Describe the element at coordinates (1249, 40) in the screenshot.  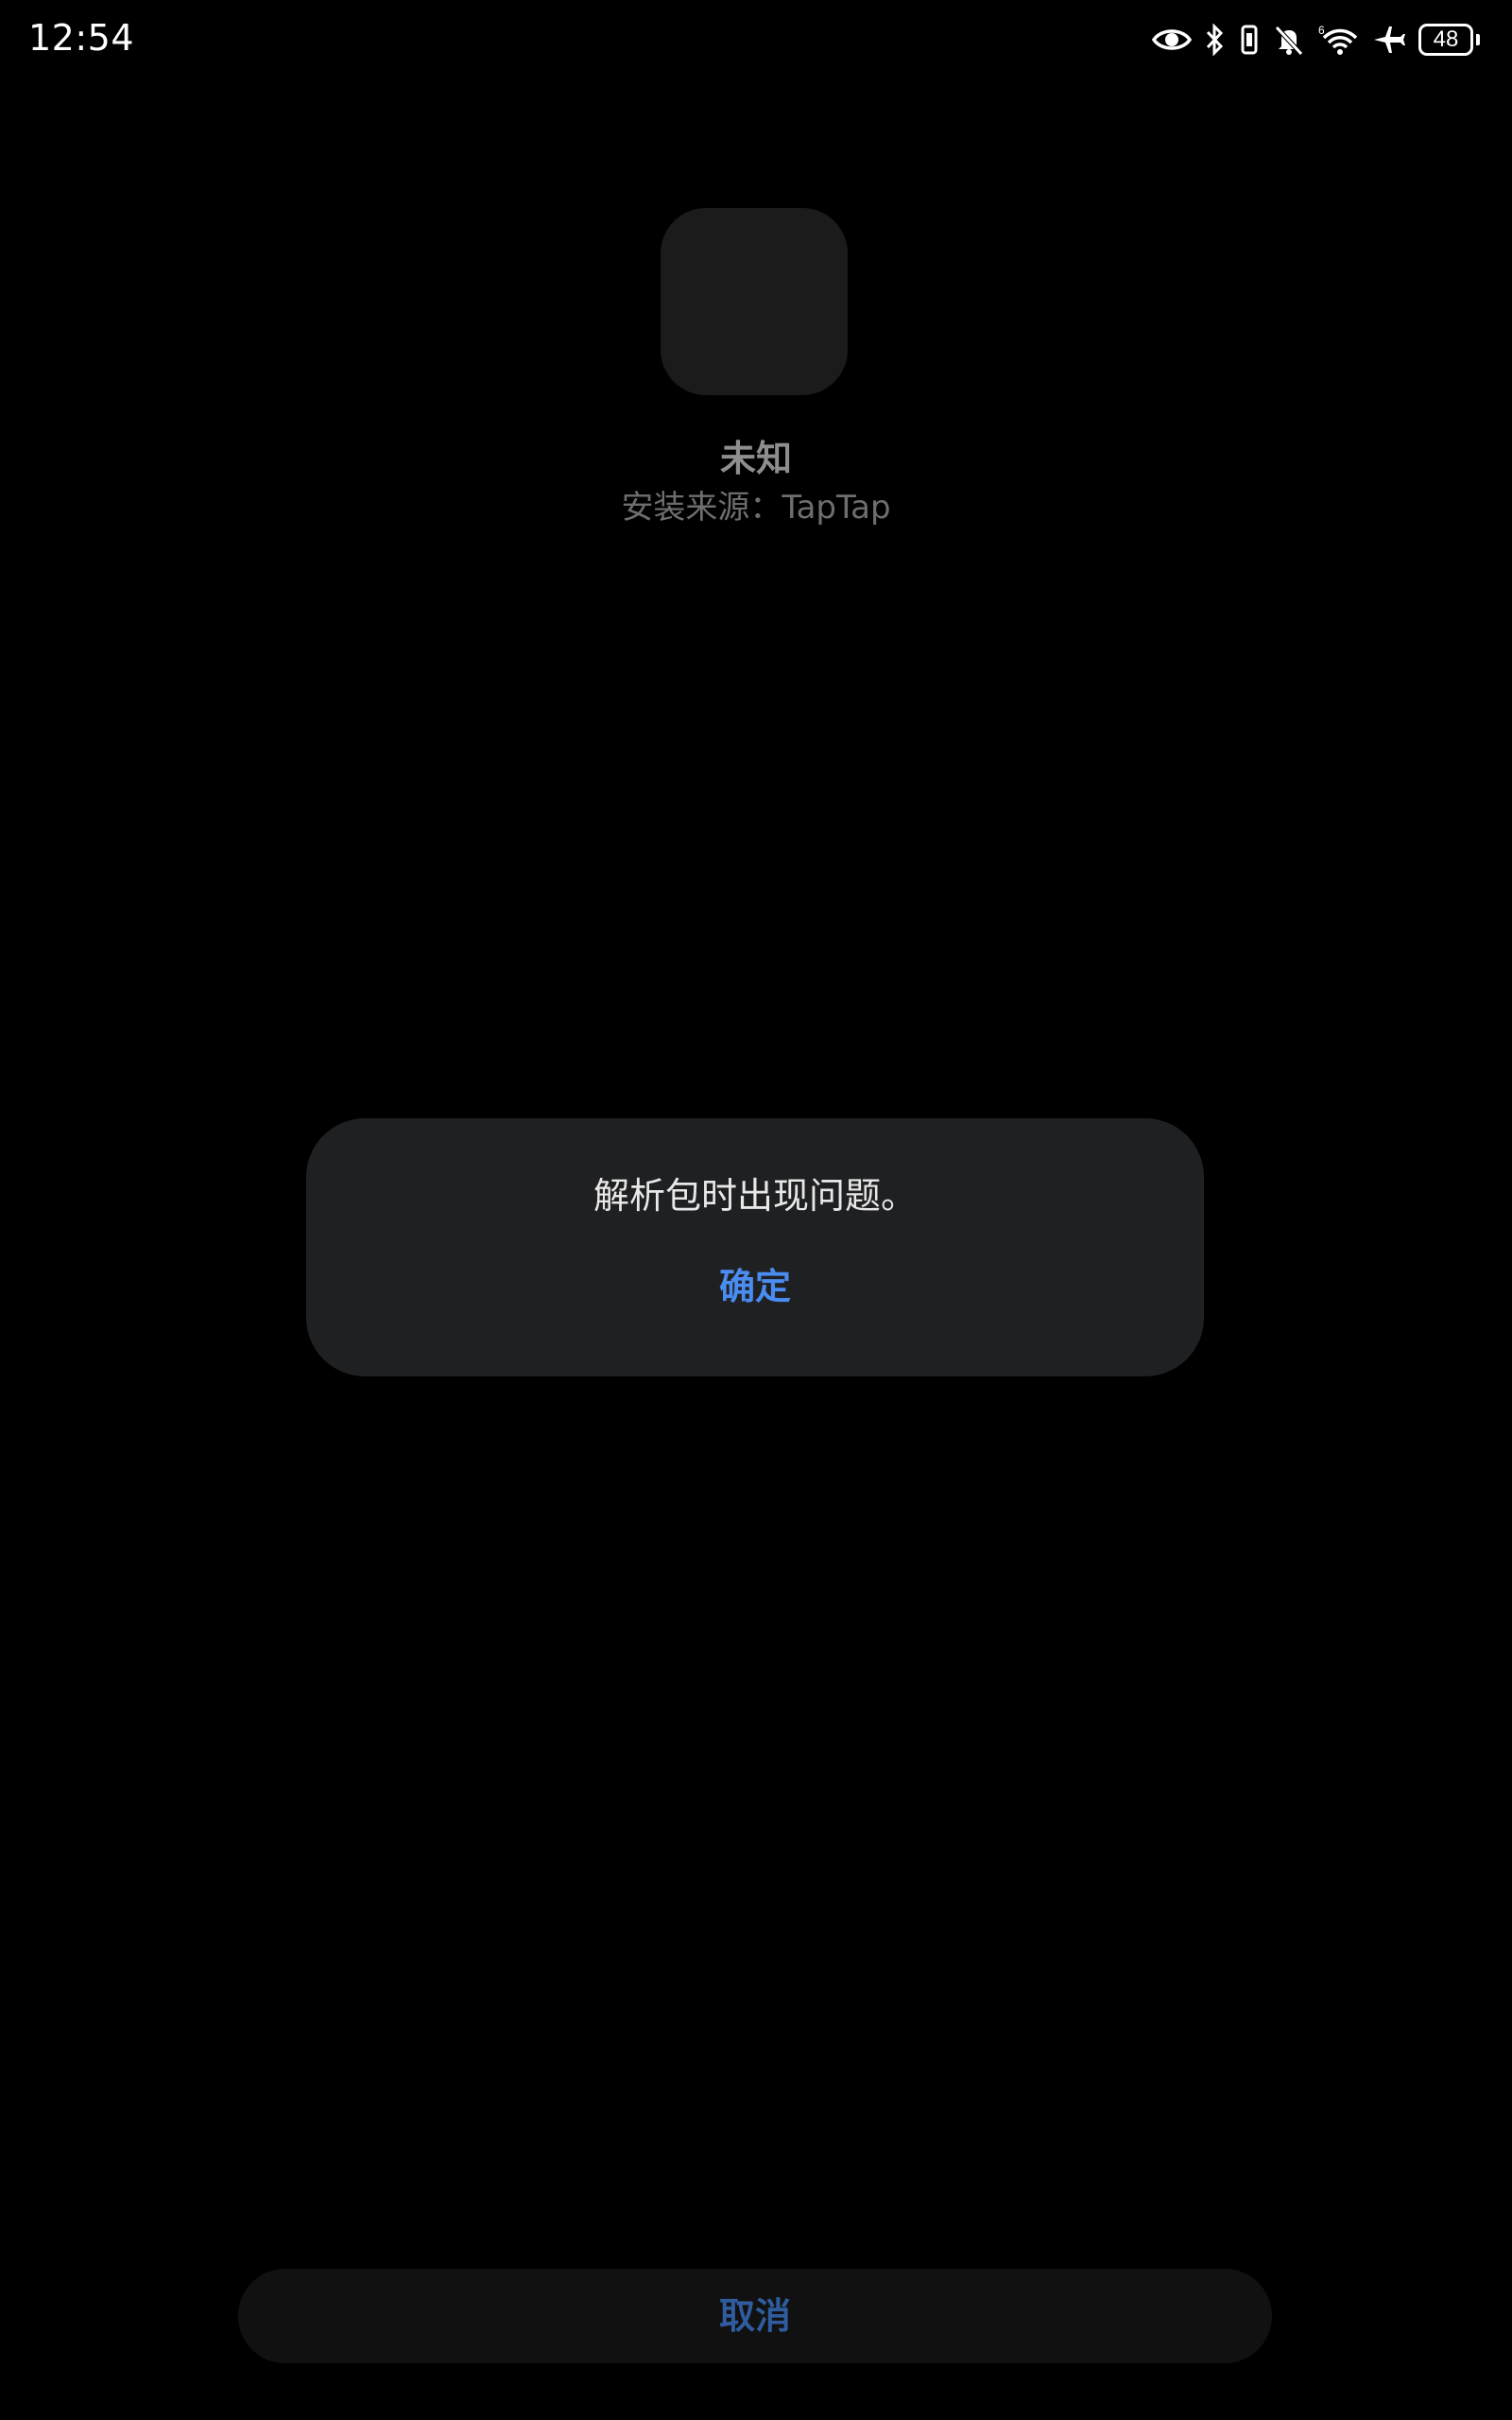
I see `vibrate-icon` at that location.